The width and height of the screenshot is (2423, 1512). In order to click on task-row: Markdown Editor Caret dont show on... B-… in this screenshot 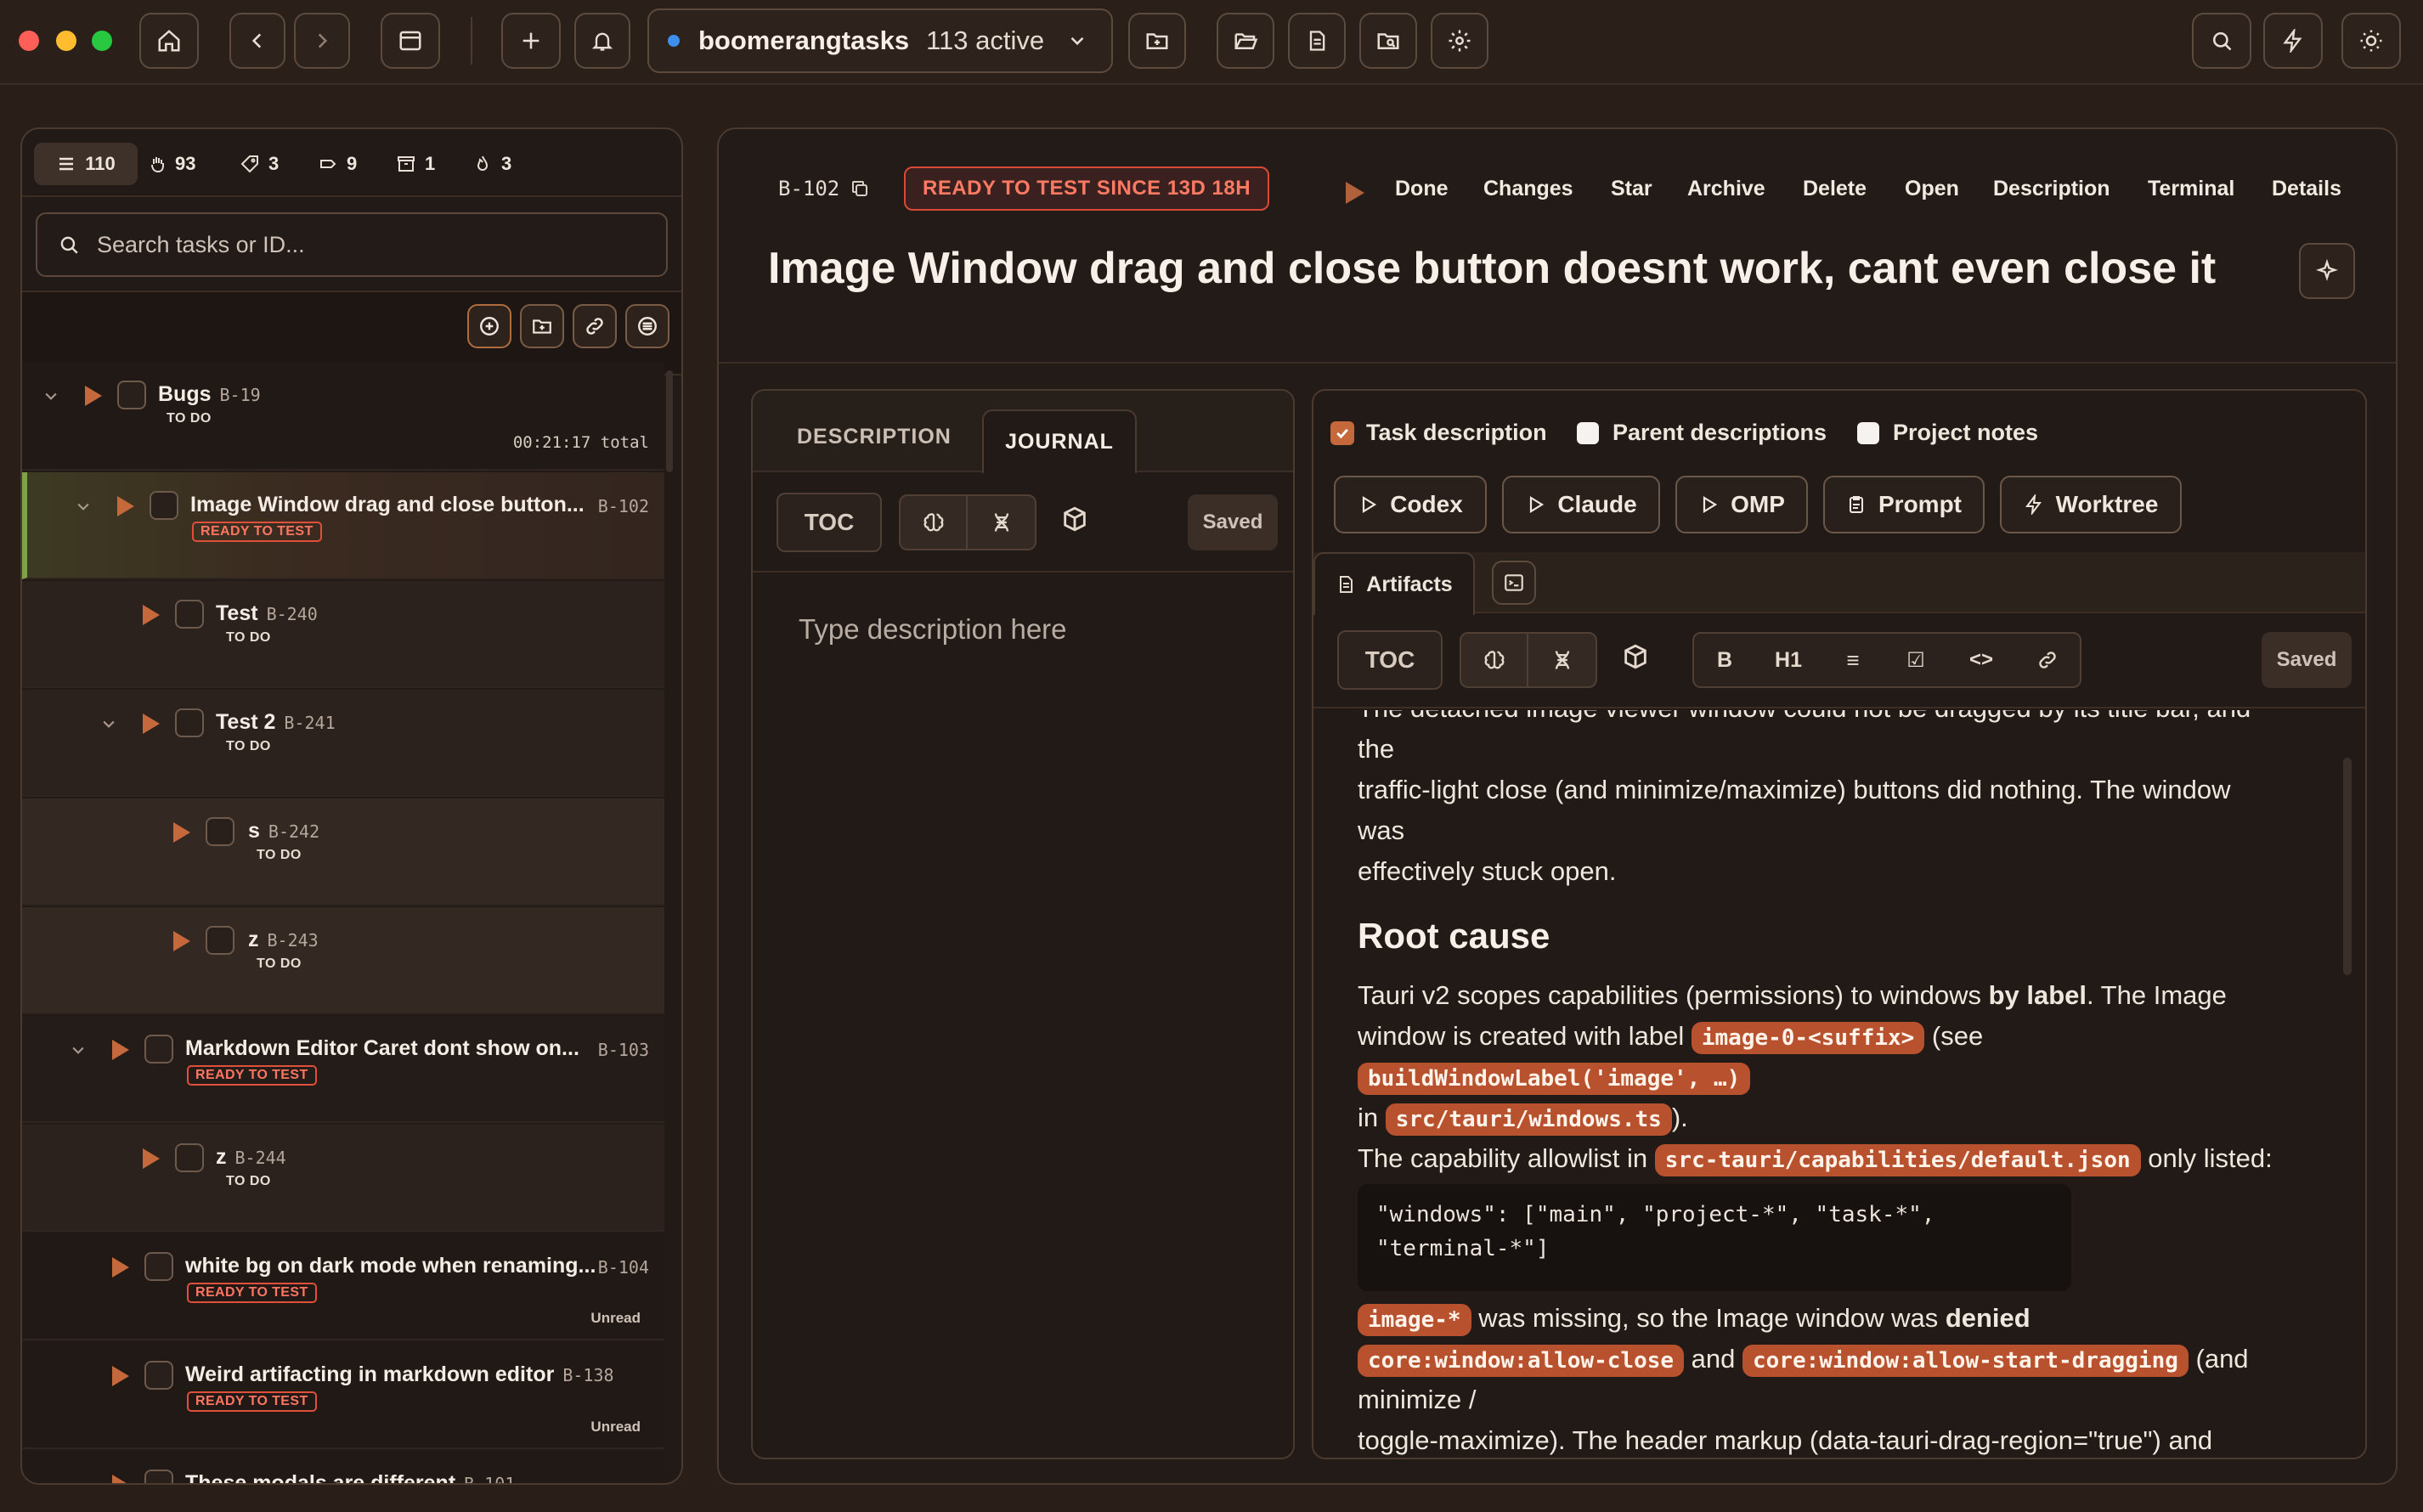, I will do `click(343, 1069)`.